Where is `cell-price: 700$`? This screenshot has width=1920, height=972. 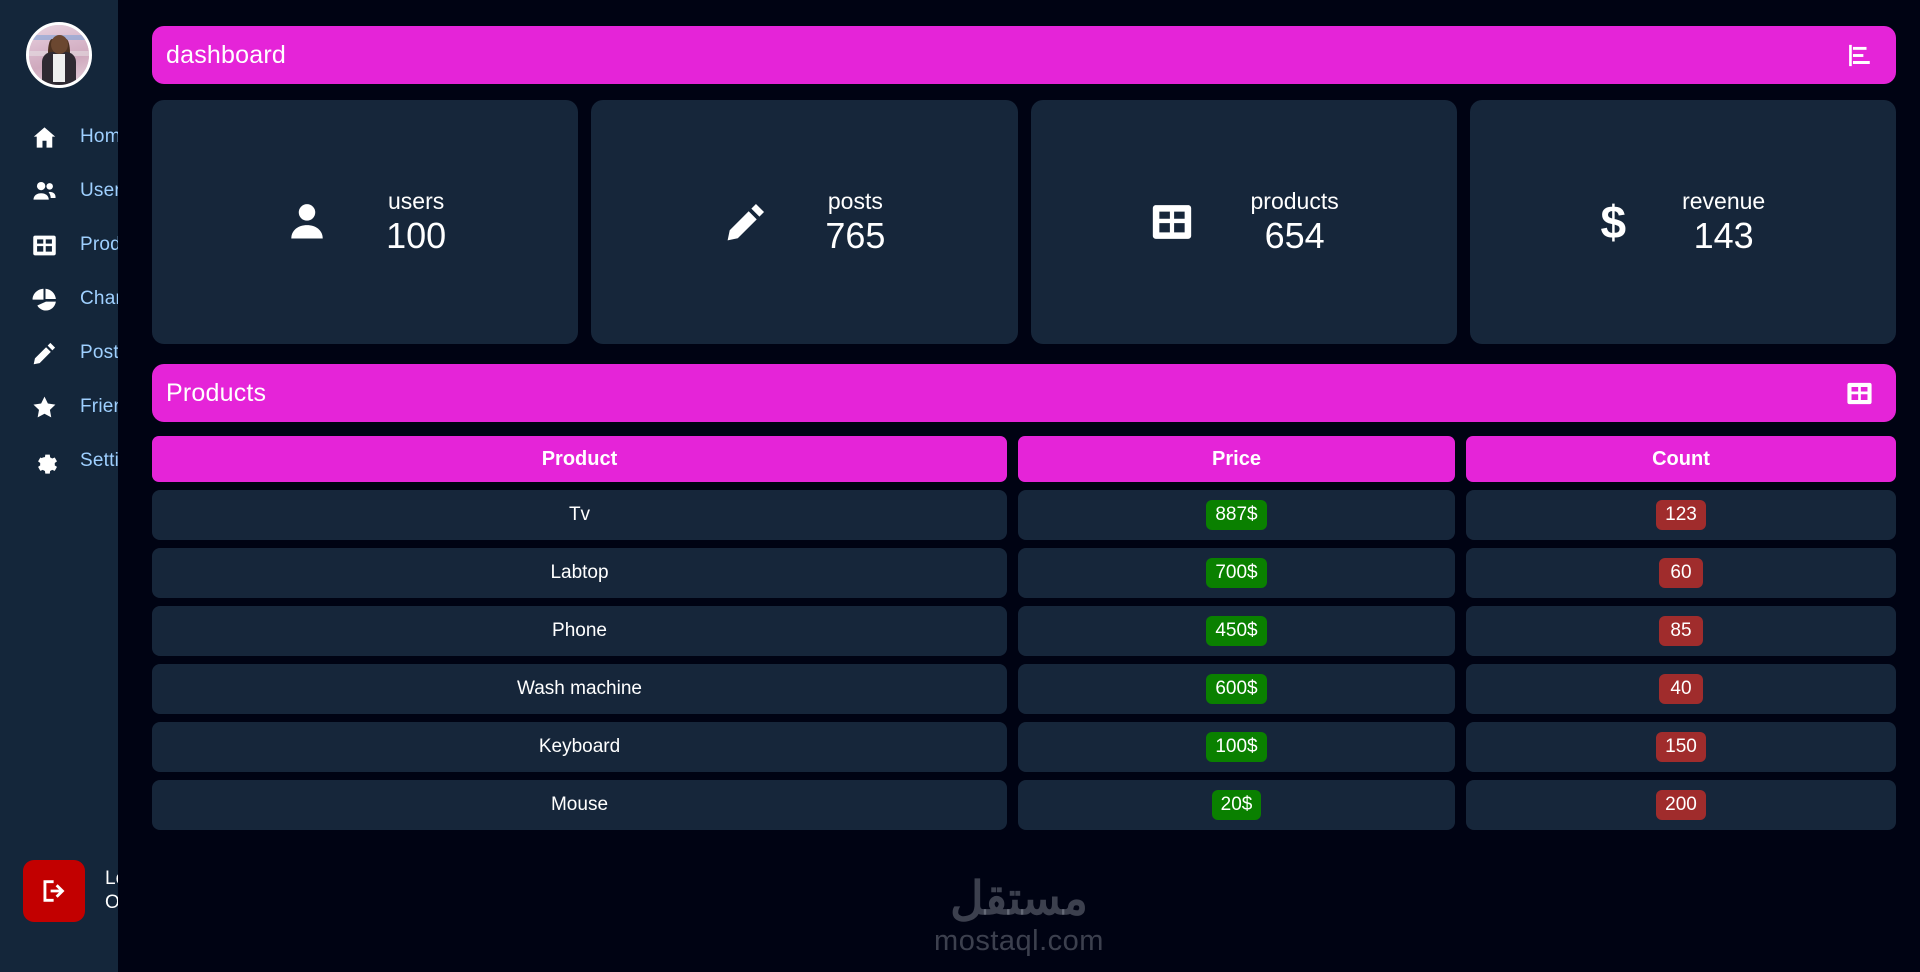 cell-price: 700$ is located at coordinates (1236, 573).